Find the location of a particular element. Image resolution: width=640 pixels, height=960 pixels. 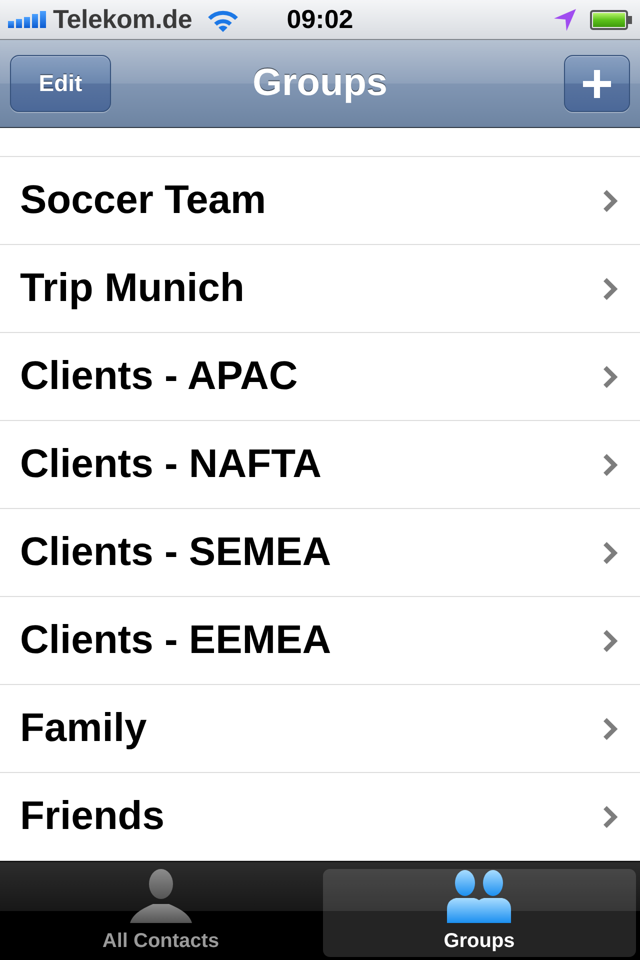

plus-icon is located at coordinates (597, 84).